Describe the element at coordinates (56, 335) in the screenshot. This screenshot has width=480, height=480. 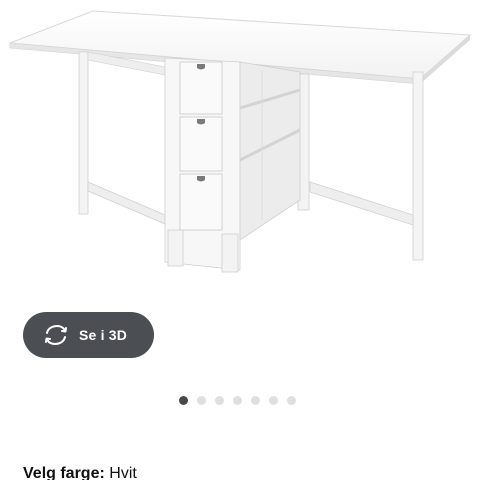
I see `rotate-3d-icon` at that location.